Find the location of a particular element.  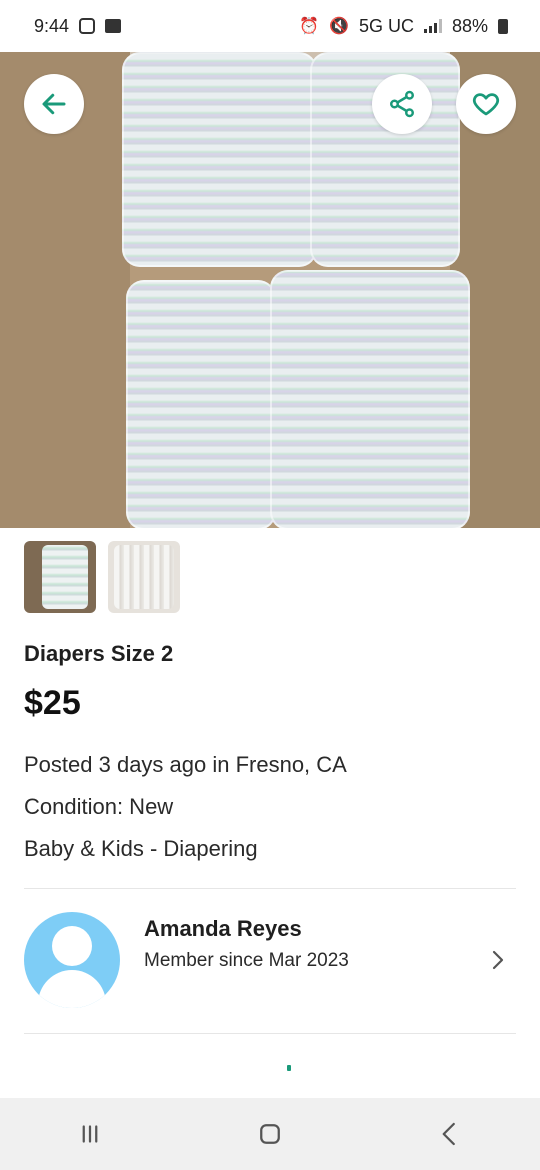

back-button is located at coordinates (54, 104).